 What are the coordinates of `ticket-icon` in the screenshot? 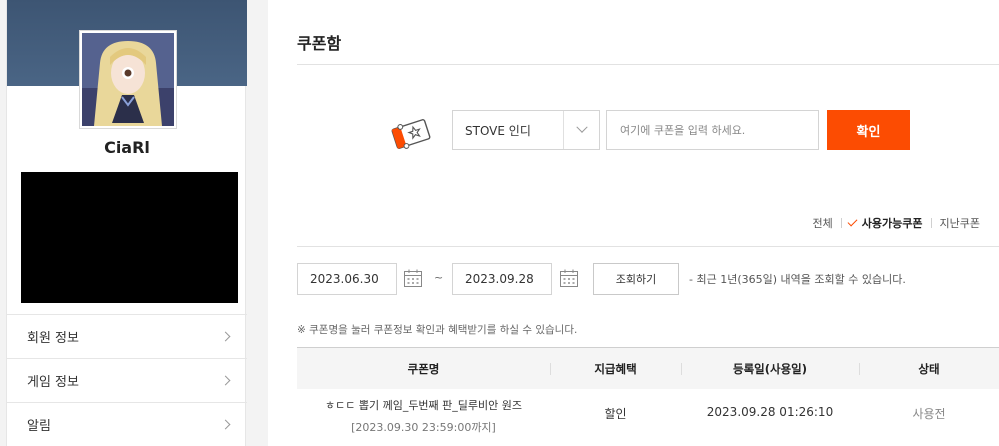 It's located at (411, 134).